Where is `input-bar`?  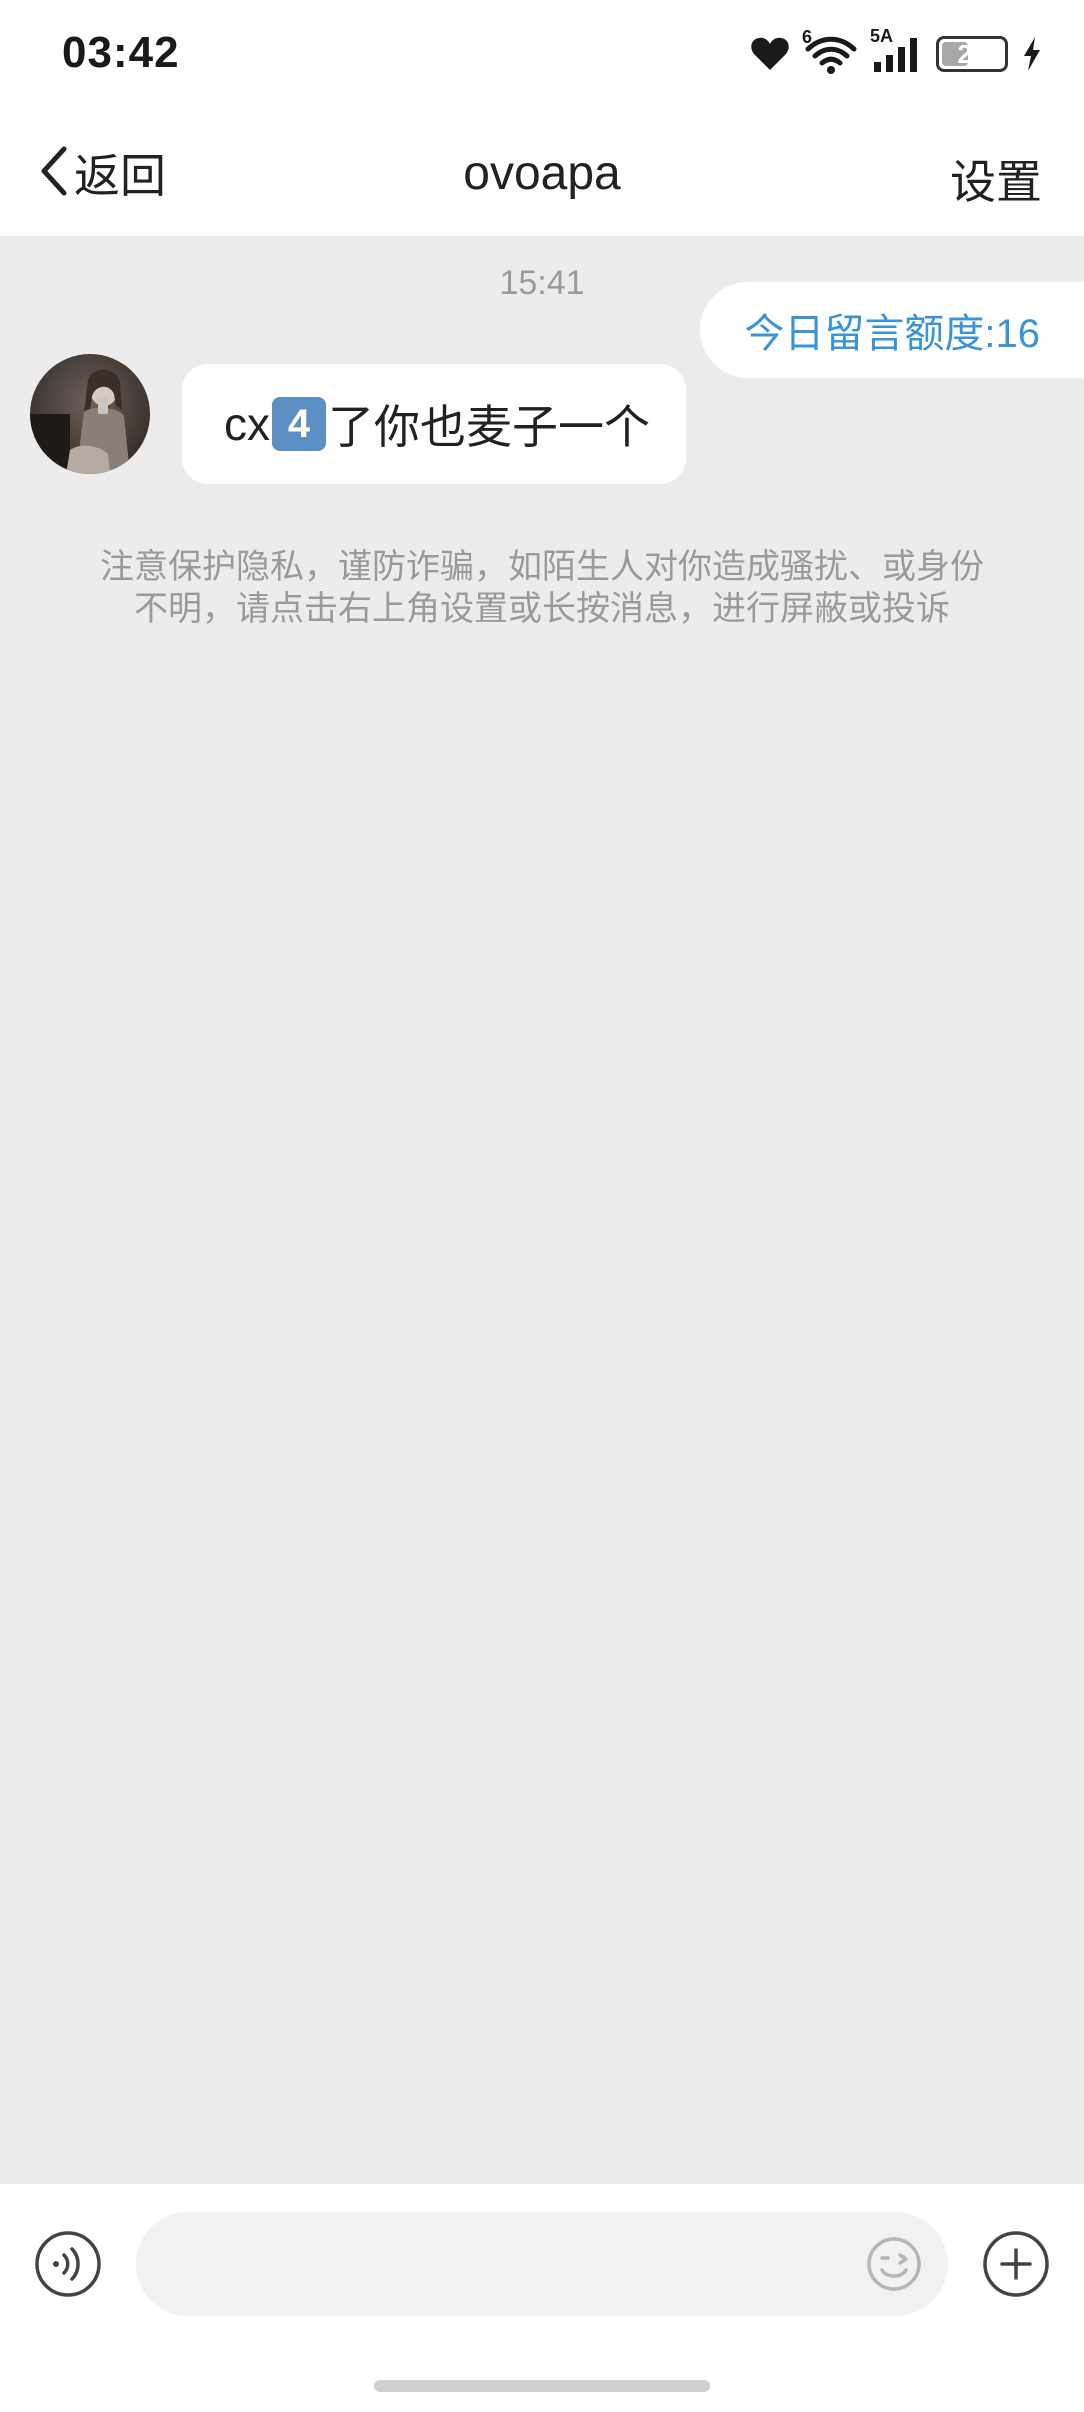 input-bar is located at coordinates (542, 2298).